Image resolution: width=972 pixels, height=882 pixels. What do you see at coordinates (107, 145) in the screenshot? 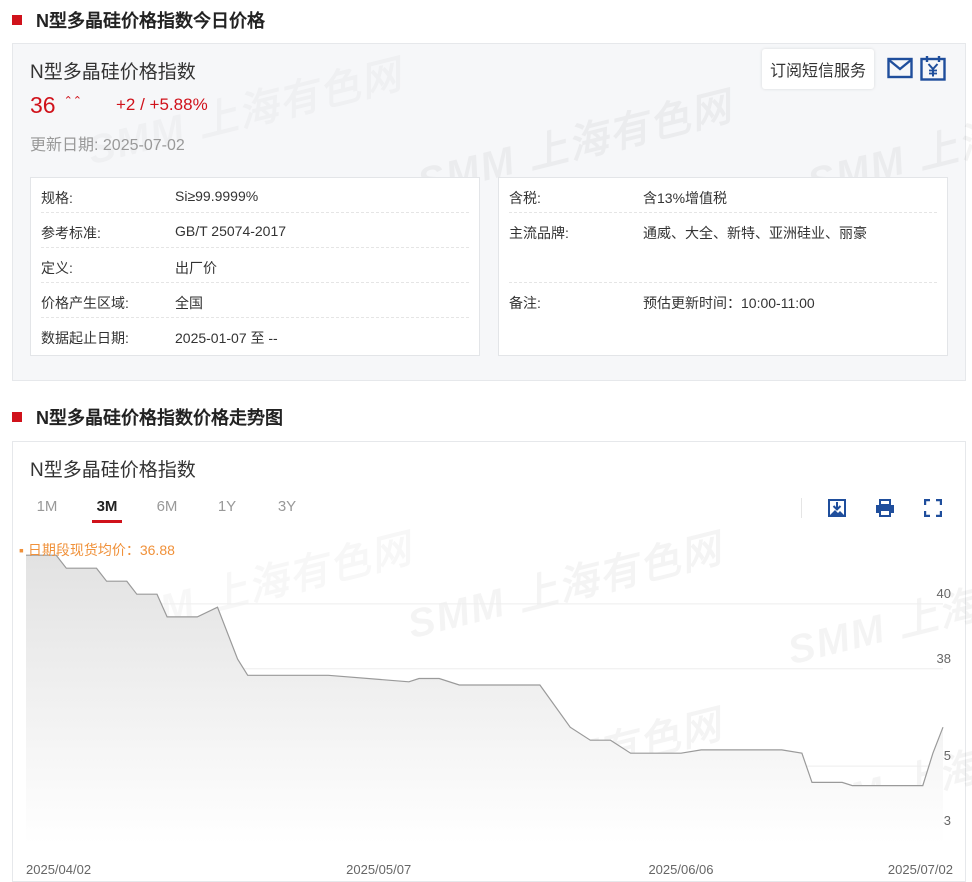
I see `update-date: 更新日期: 2025-07-02` at bounding box center [107, 145].